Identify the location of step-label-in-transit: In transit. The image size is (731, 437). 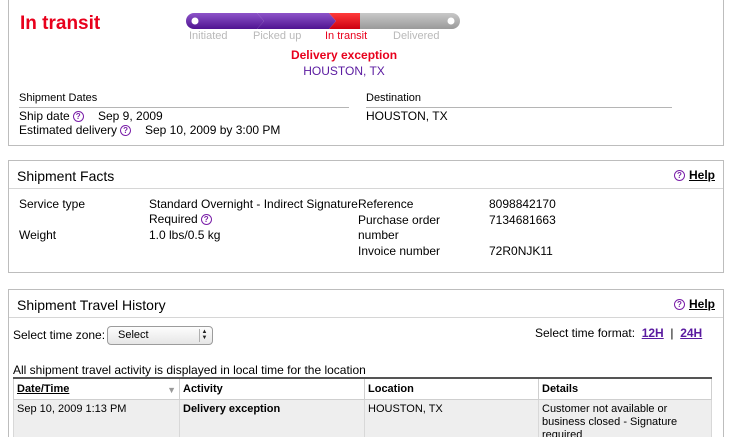
(346, 36).